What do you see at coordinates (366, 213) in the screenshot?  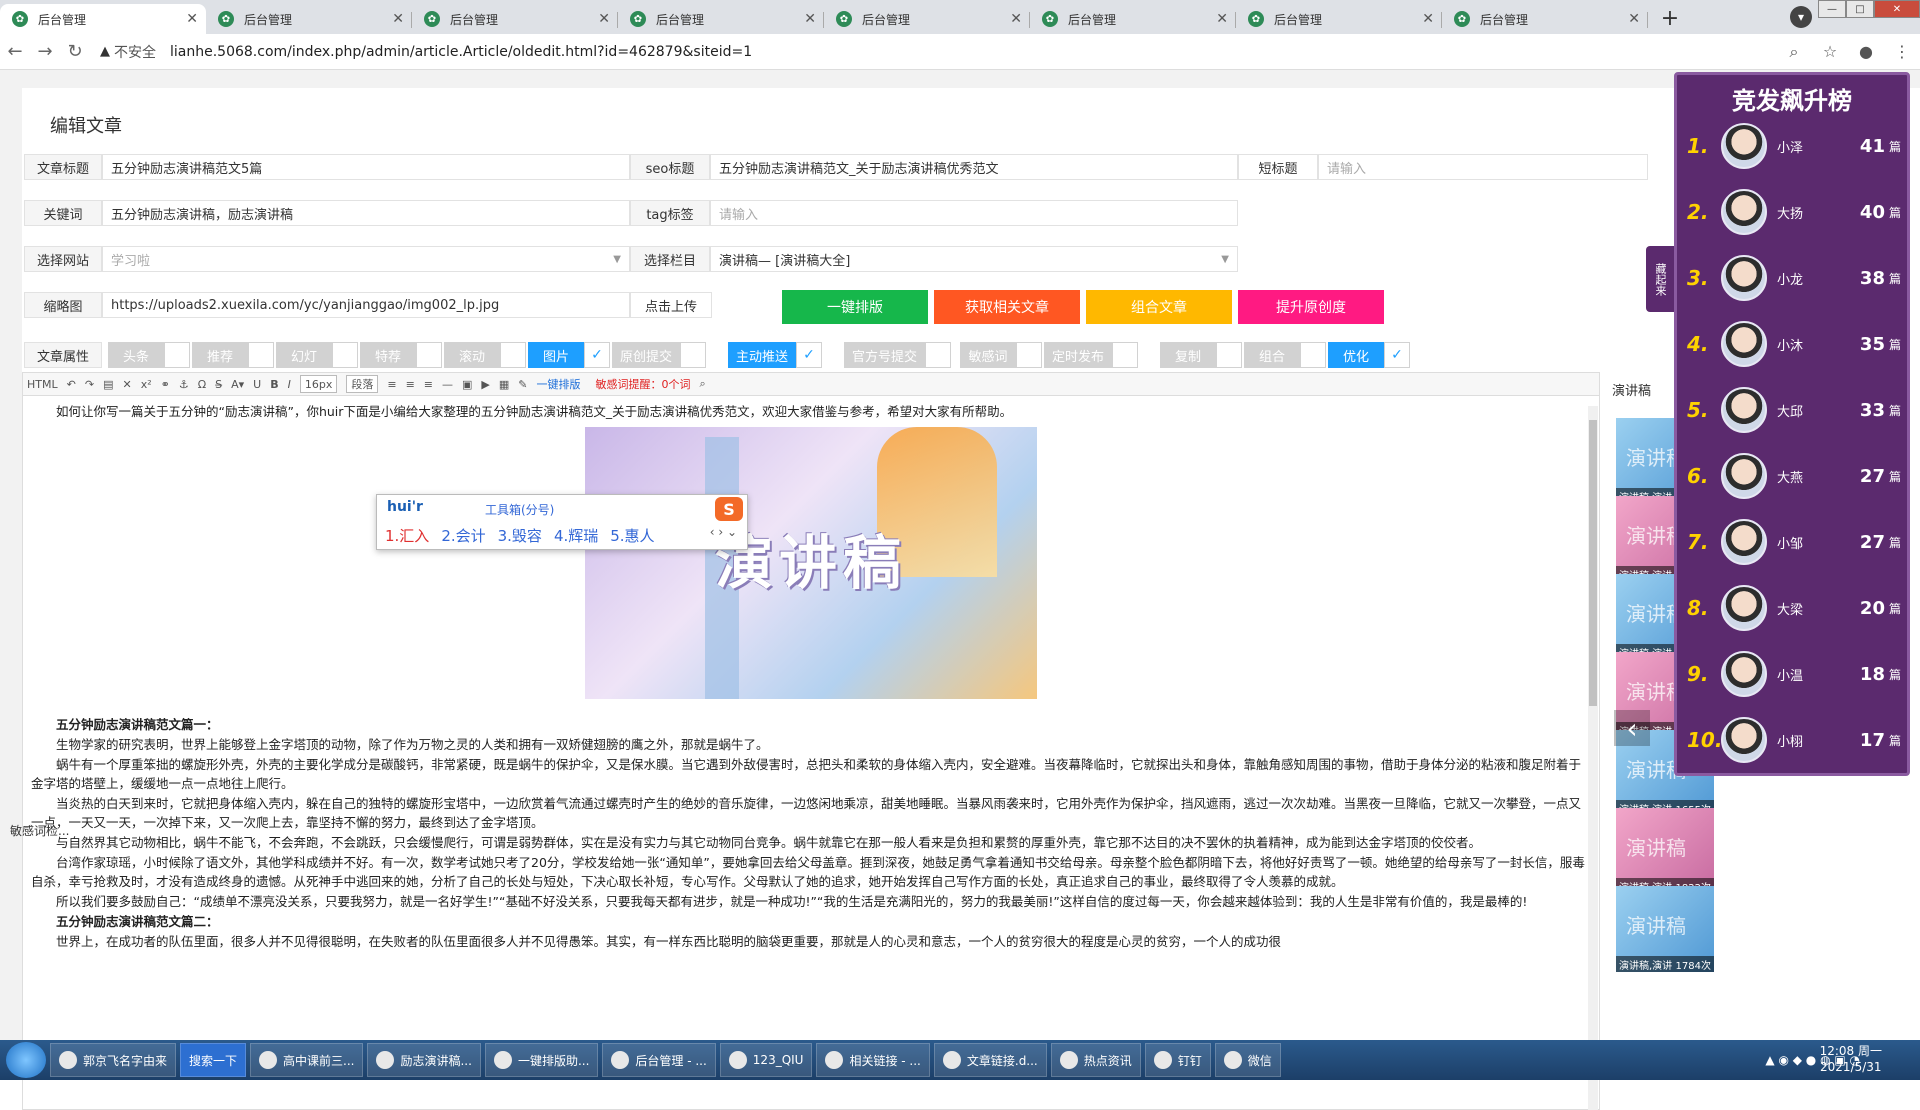 I see `keyword-input: 五分钟励志演讲稿，励志演讲稿` at bounding box center [366, 213].